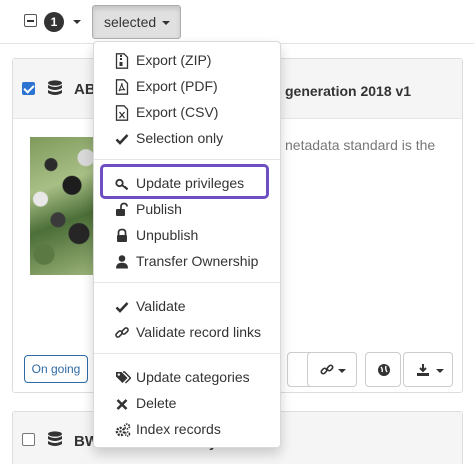 This screenshot has height=464, width=474. Describe the element at coordinates (156, 403) in the screenshot. I see `menu-item-label: Delete` at that location.